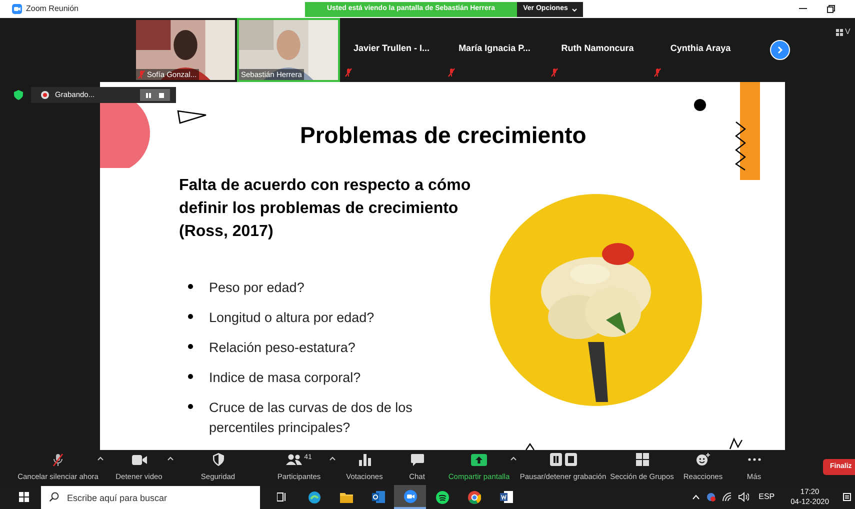 The image size is (855, 509). What do you see at coordinates (703, 459) in the screenshot?
I see `smiley-icon` at bounding box center [703, 459].